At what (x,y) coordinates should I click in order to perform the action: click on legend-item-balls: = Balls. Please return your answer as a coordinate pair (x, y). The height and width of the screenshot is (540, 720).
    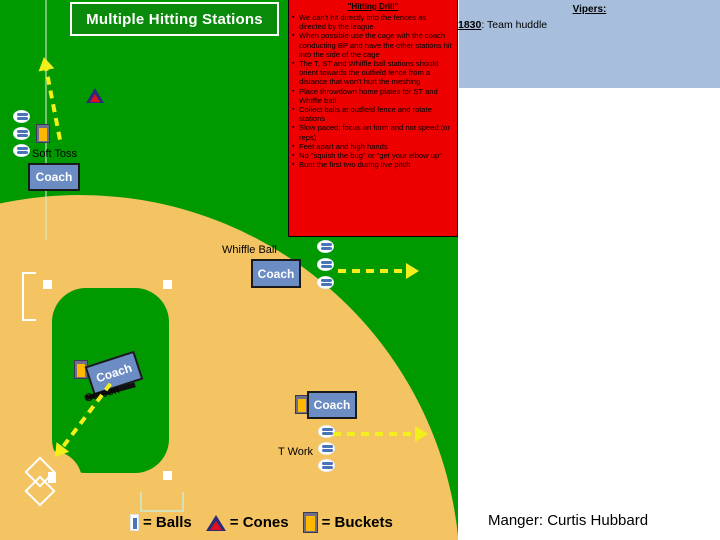
    Looking at the image, I should click on (161, 522).